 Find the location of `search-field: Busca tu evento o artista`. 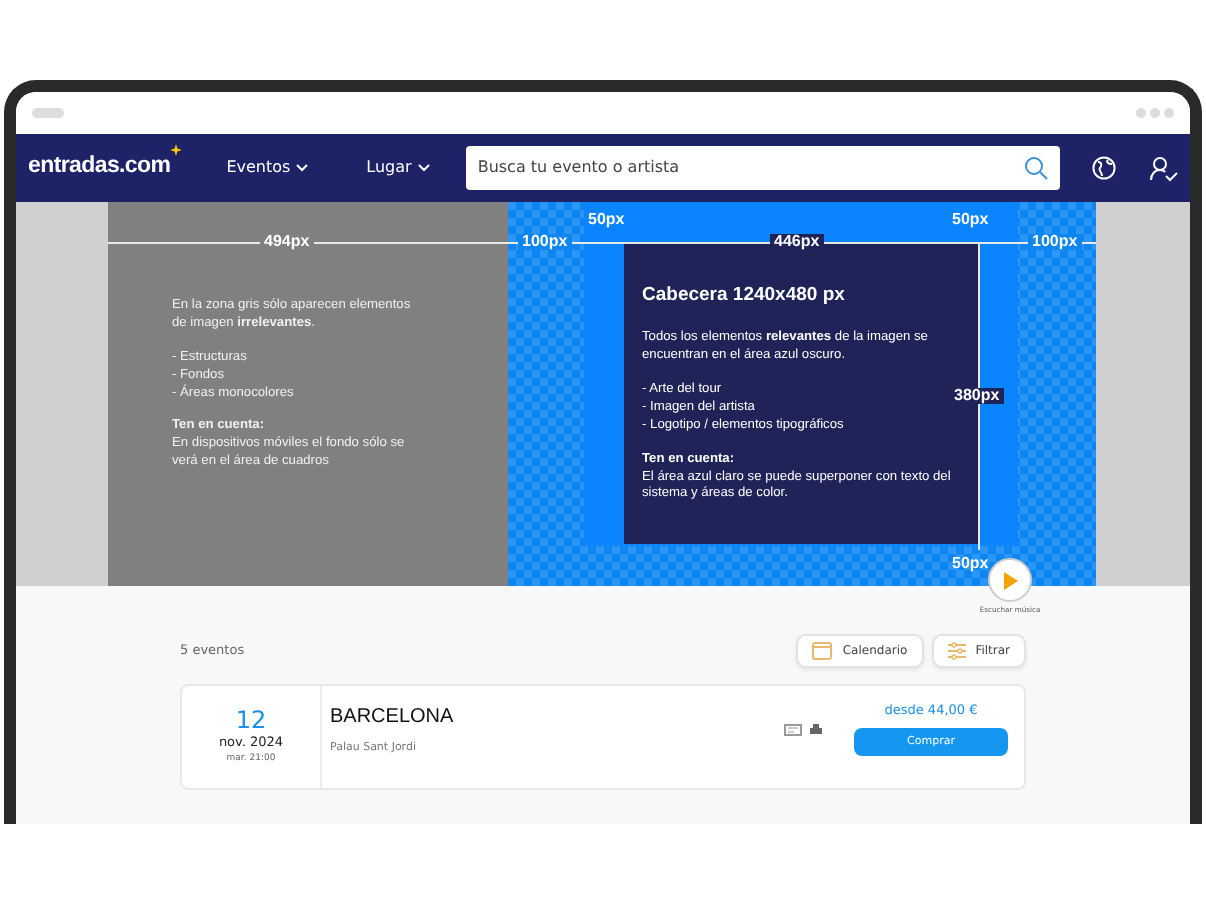

search-field: Busca tu evento o artista is located at coordinates (762, 168).